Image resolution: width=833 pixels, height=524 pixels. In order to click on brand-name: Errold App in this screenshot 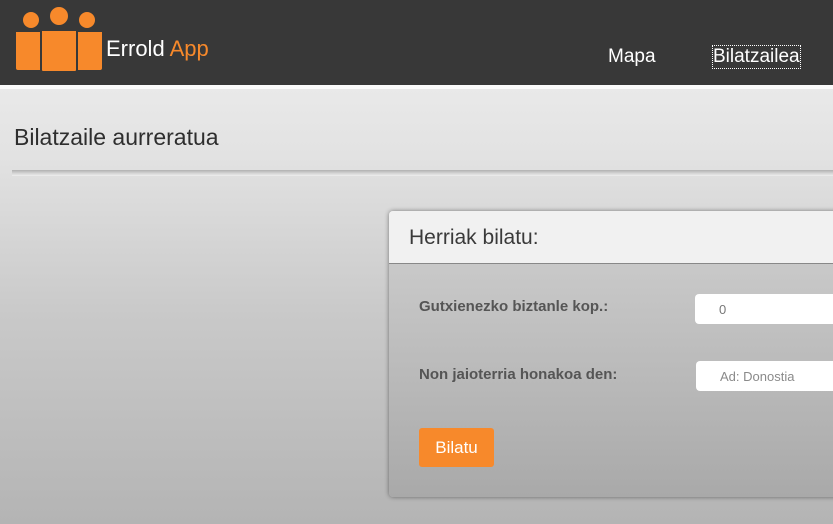, I will do `click(157, 49)`.